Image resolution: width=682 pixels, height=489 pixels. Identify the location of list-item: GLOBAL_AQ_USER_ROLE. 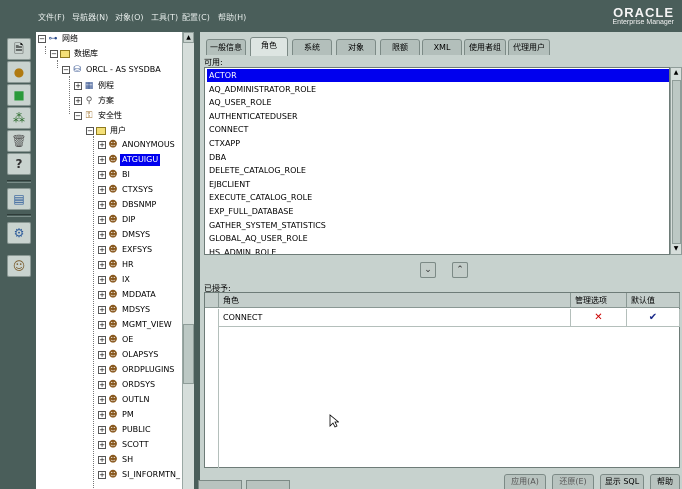
(438, 238).